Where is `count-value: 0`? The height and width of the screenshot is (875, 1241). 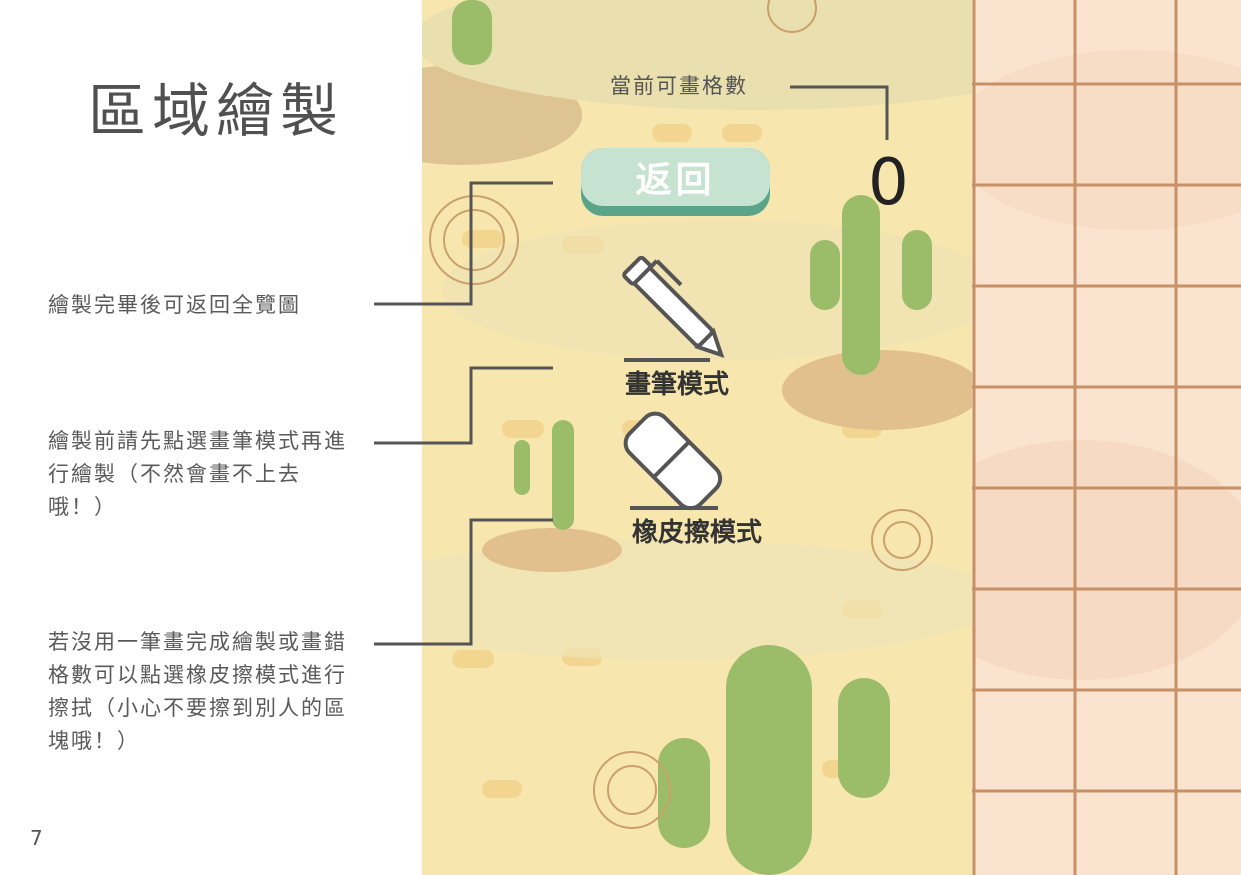
count-value: 0 is located at coordinates (888, 183).